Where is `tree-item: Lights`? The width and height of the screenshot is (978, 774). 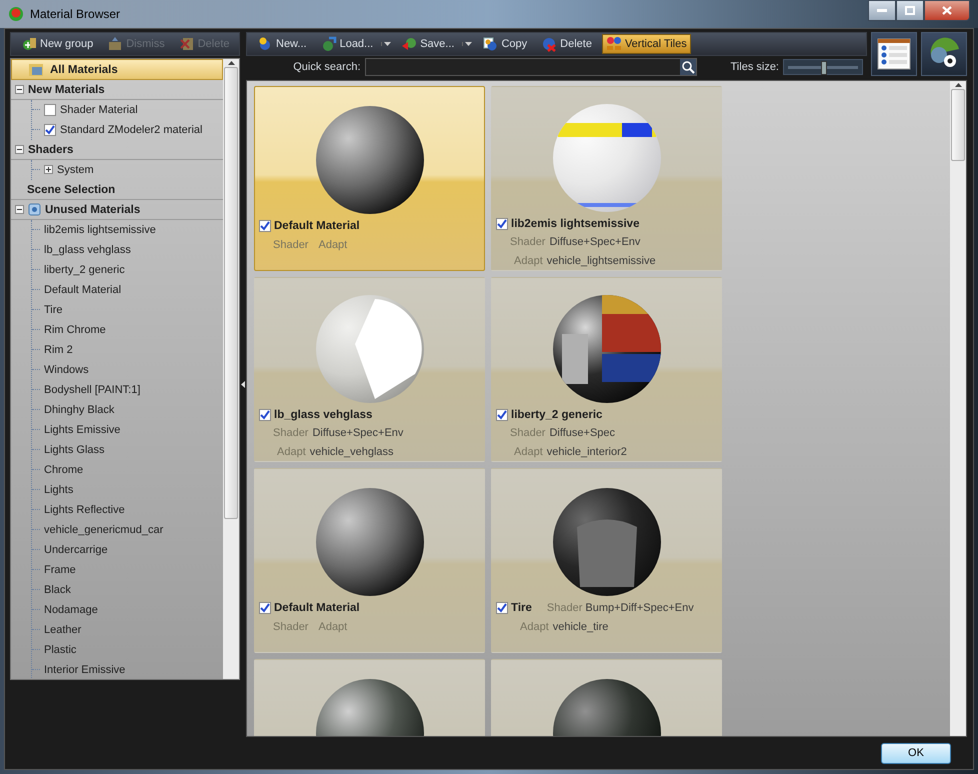
tree-item: Lights is located at coordinates (127, 490).